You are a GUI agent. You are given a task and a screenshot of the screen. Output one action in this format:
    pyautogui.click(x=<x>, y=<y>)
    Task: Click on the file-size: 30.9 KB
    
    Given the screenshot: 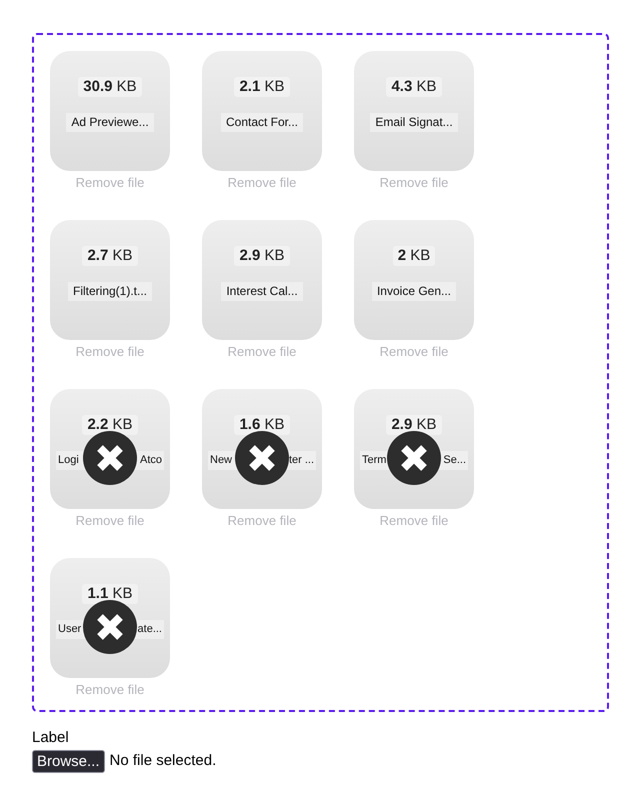 What is the action you would take?
    pyautogui.click(x=110, y=87)
    